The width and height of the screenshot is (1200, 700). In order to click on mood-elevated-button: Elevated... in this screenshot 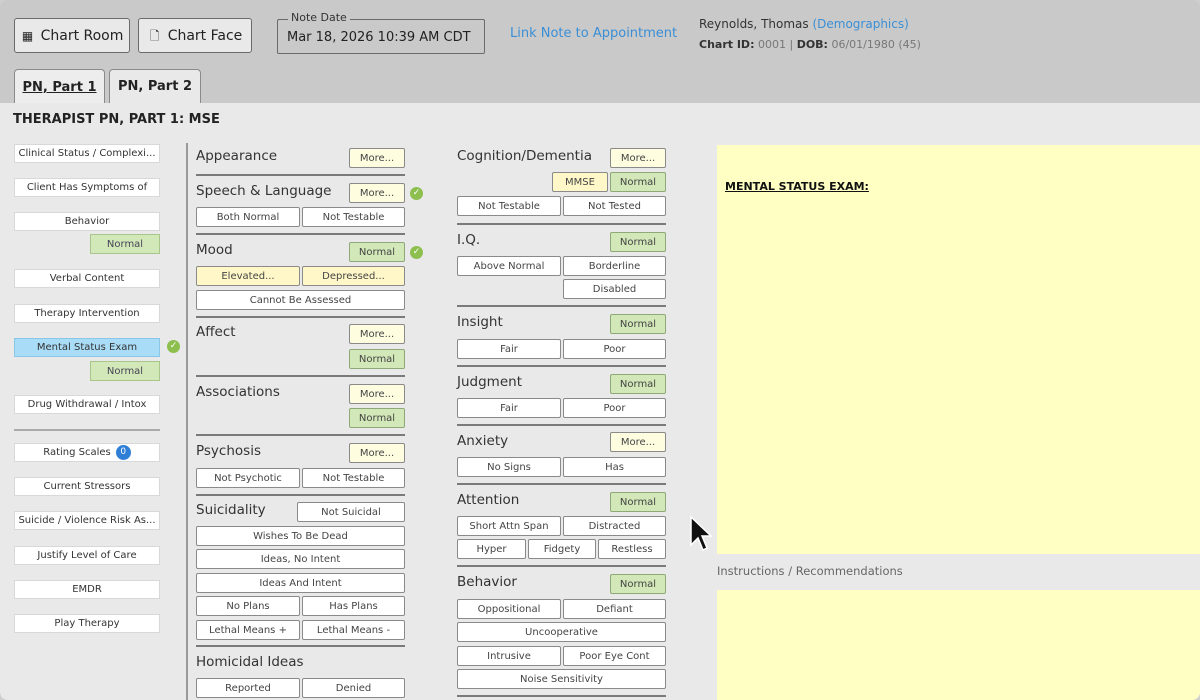, I will do `click(248, 276)`.